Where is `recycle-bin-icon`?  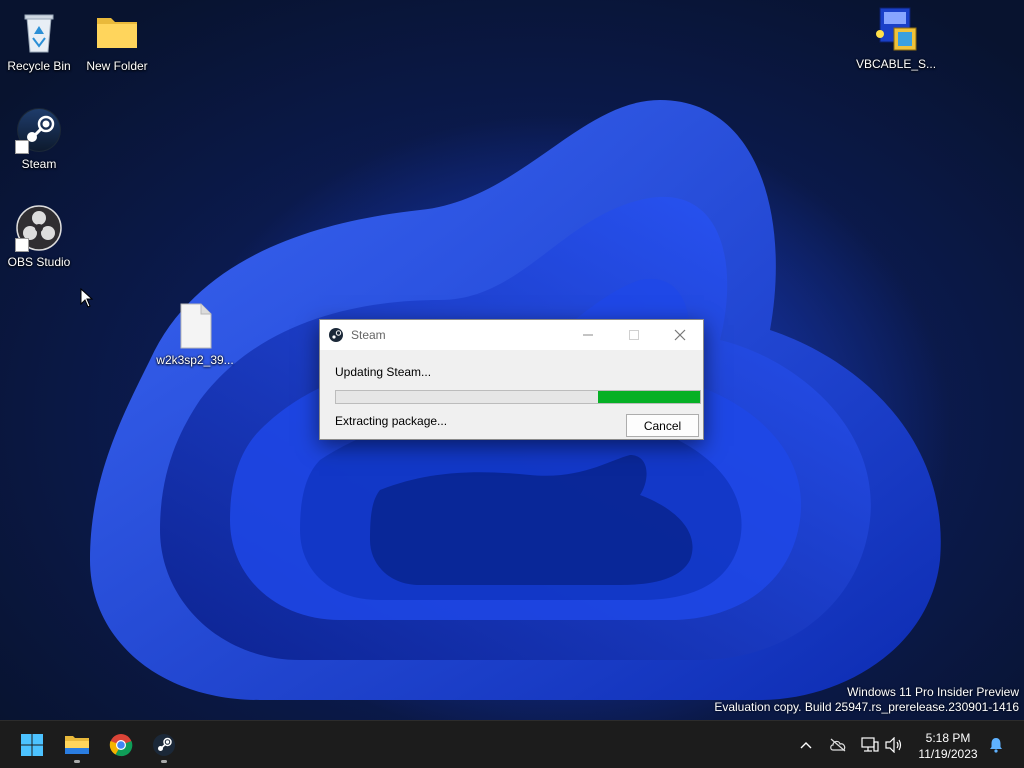 recycle-bin-icon is located at coordinates (39, 32).